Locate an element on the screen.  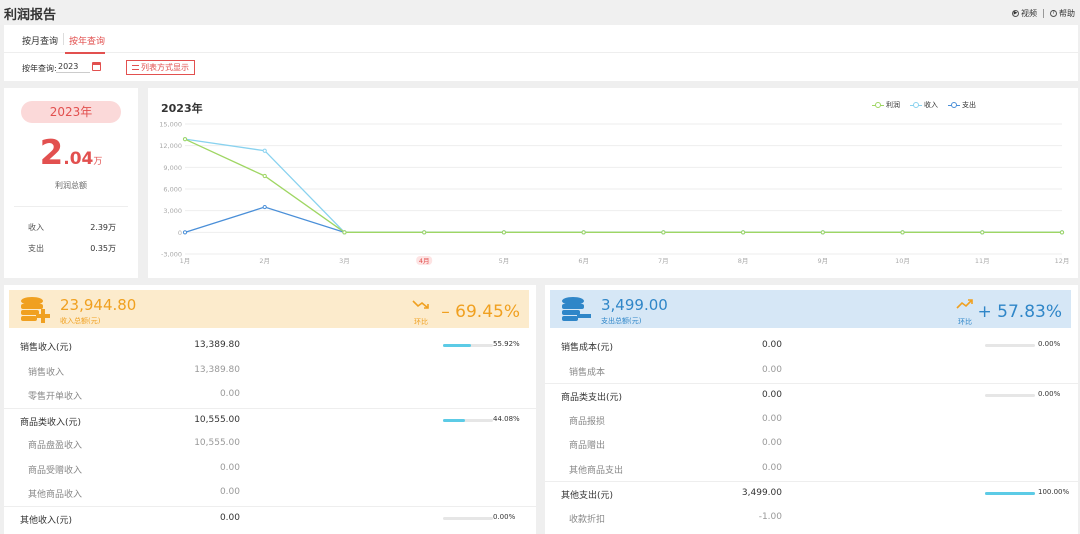
summary-expense-row: 支出 0.35万 is located at coordinates (72, 248).